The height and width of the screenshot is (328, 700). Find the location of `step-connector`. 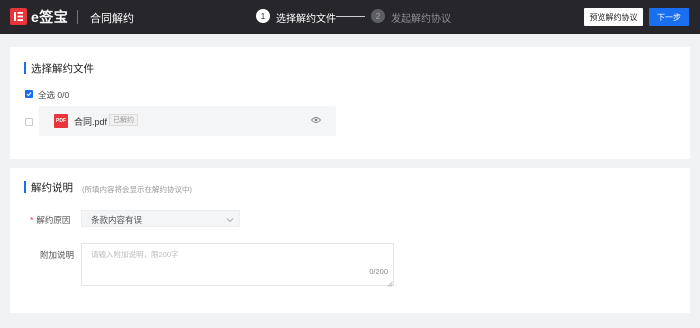

step-connector is located at coordinates (350, 16).